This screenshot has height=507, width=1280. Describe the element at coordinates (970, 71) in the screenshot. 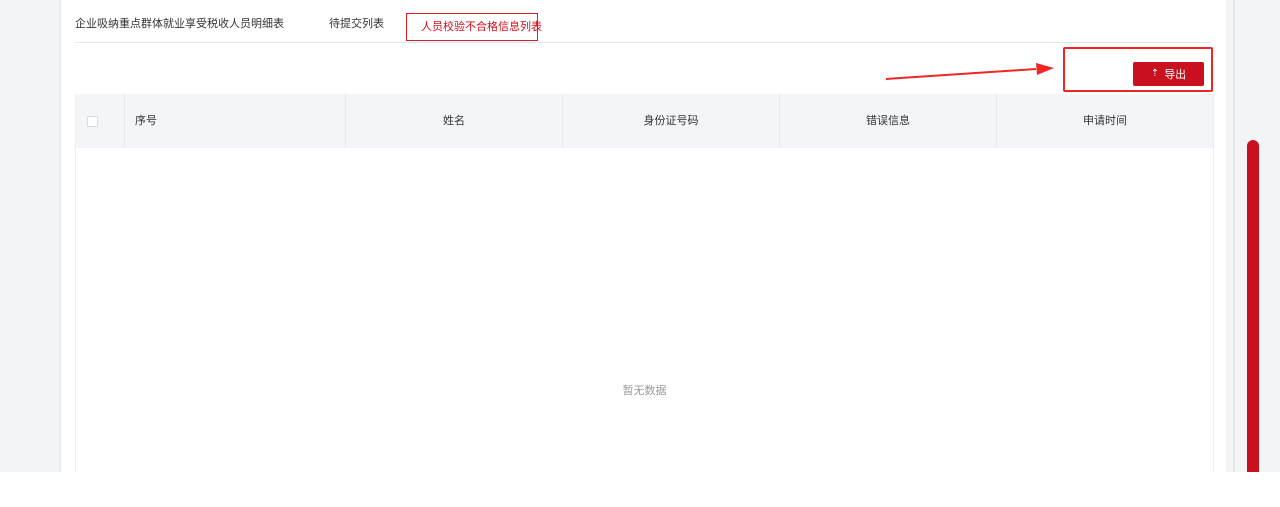

I see `annotation-arrow` at that location.